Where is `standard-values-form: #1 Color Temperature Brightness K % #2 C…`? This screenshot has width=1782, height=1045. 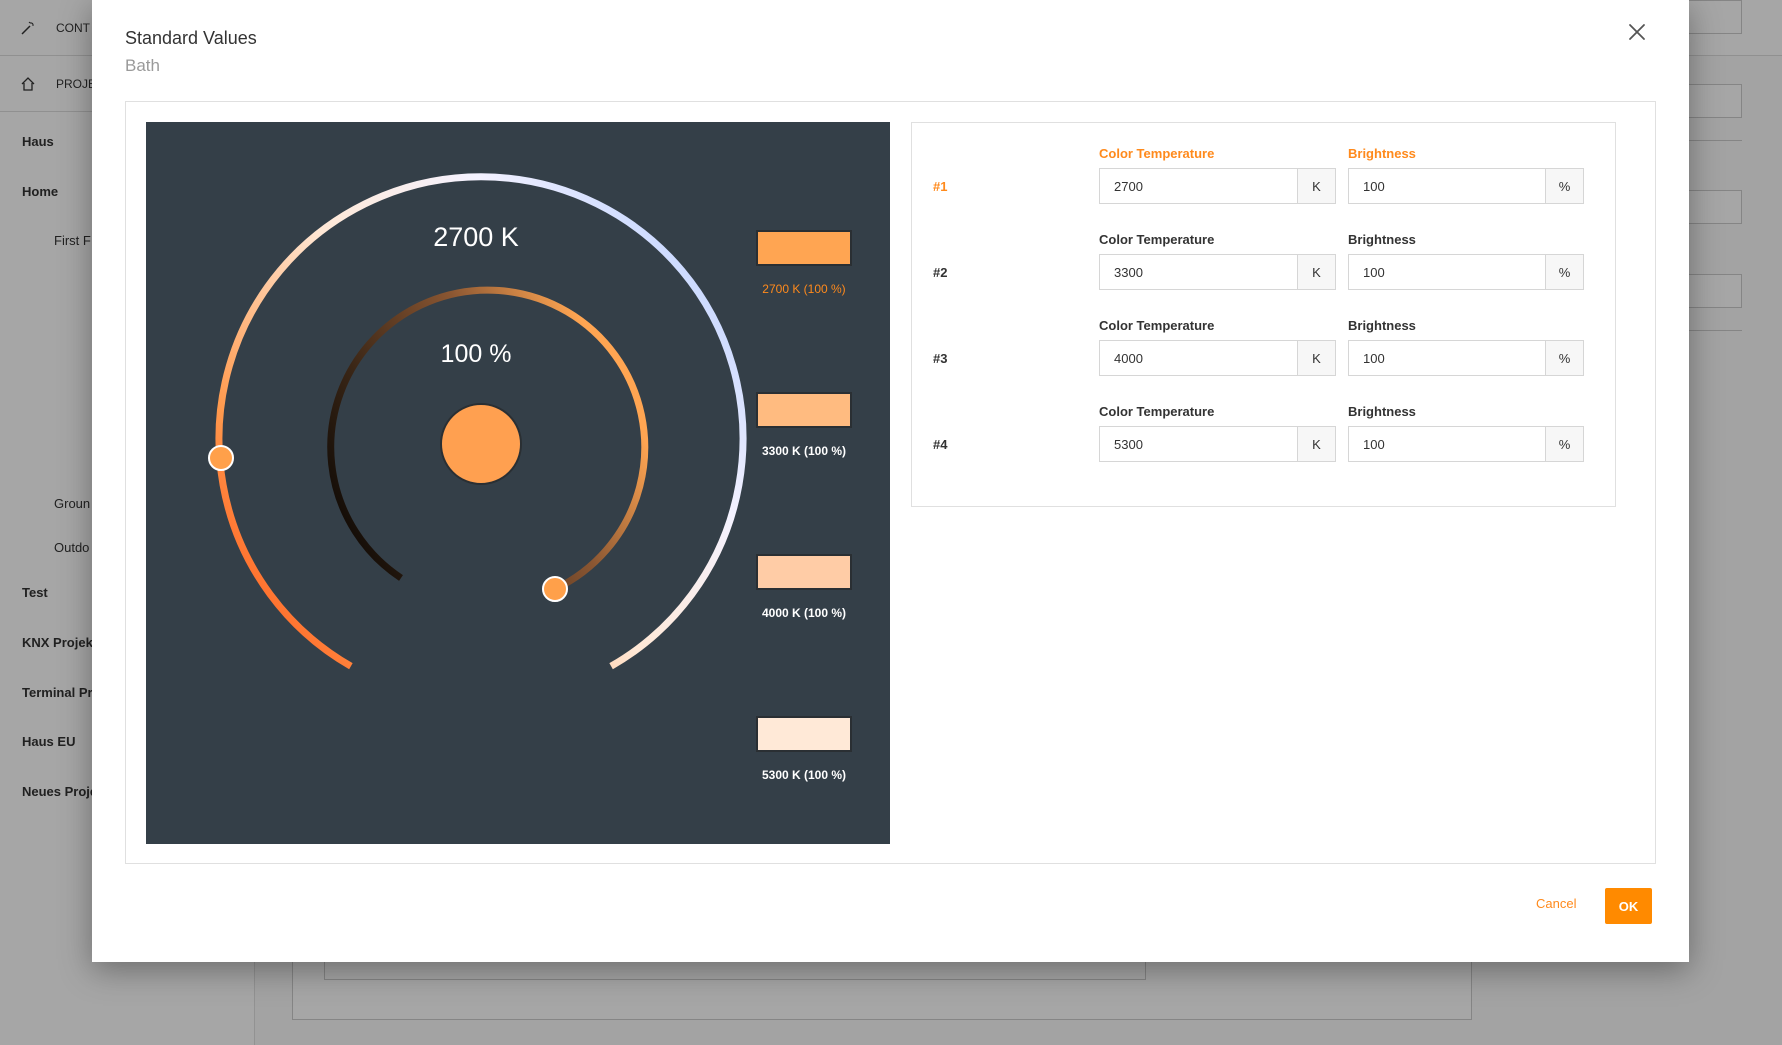
standard-values-form: #1 Color Temperature Brightness K % #2 C… is located at coordinates (1263, 314).